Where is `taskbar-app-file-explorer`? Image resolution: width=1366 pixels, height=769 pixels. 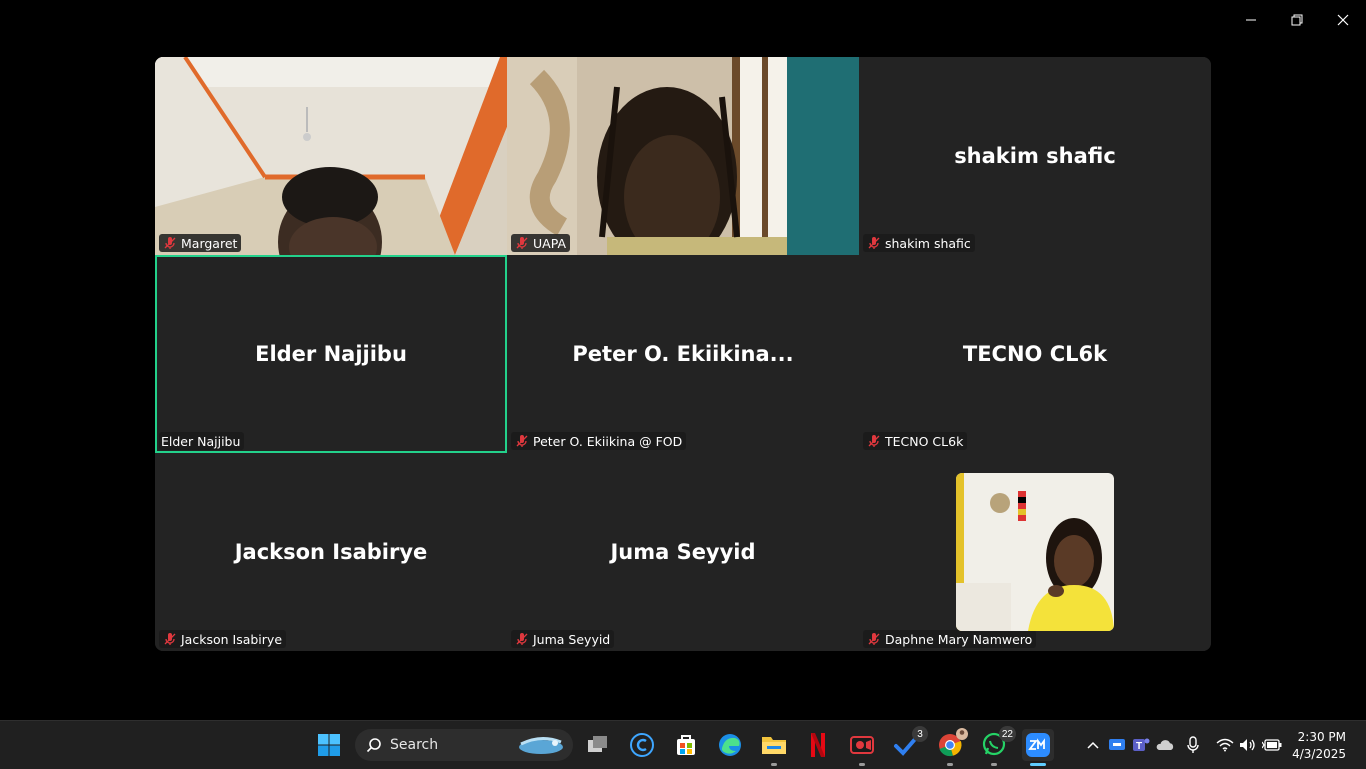 taskbar-app-file-explorer is located at coordinates (774, 747).